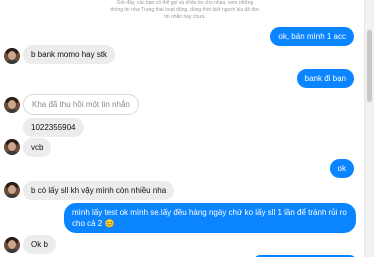 Image resolution: width=374 pixels, height=257 pixels. Describe the element at coordinates (81, 104) in the screenshot. I see `recalled-message-bubble: Kha đã thu hồi một tin nhắn` at that location.